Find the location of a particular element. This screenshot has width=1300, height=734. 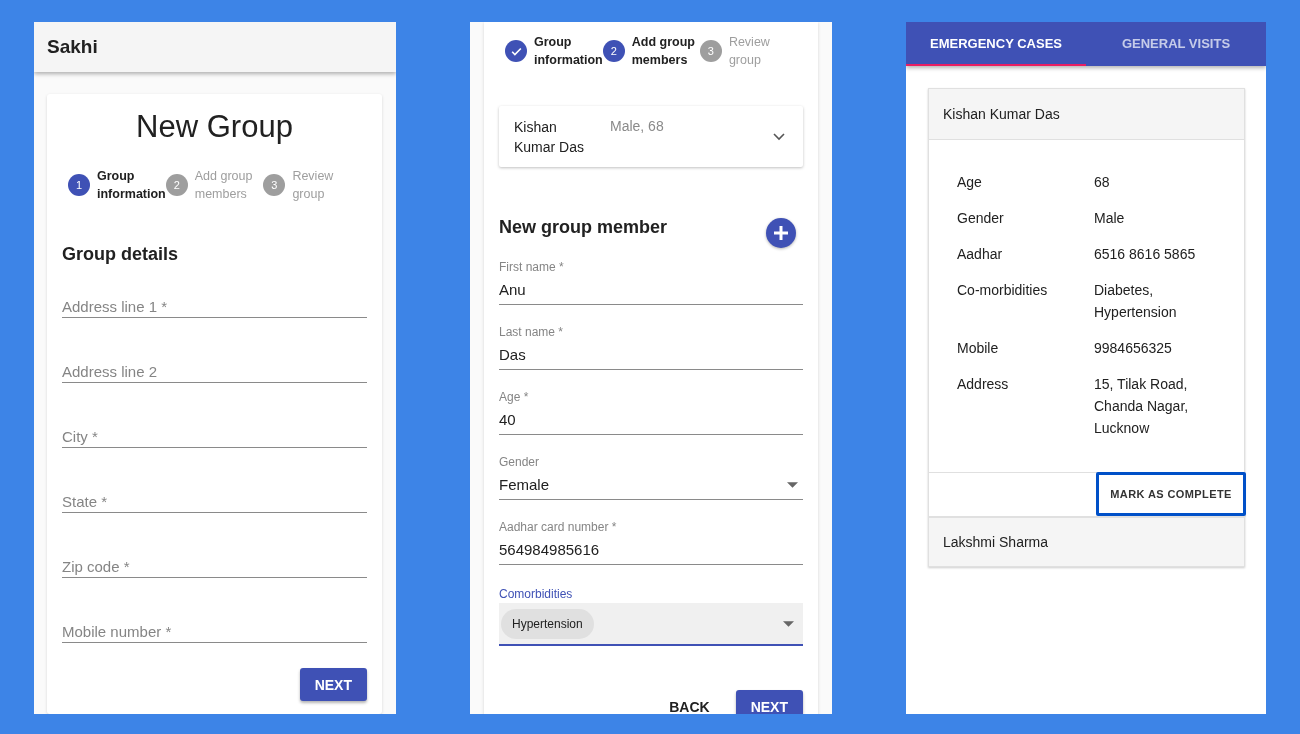

case-header: Kishan Kumar Das is located at coordinates (1086, 114).